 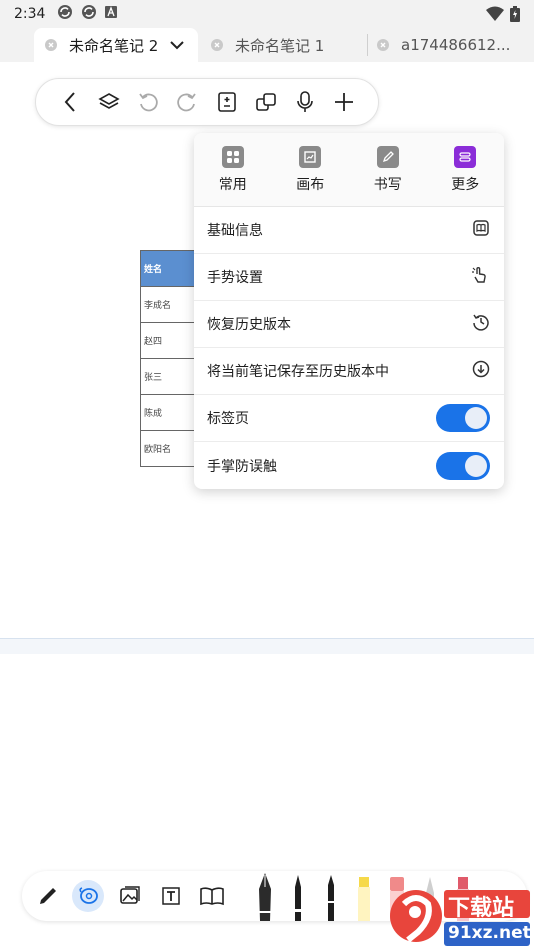 I want to click on undo-icon, so click(x=148, y=102).